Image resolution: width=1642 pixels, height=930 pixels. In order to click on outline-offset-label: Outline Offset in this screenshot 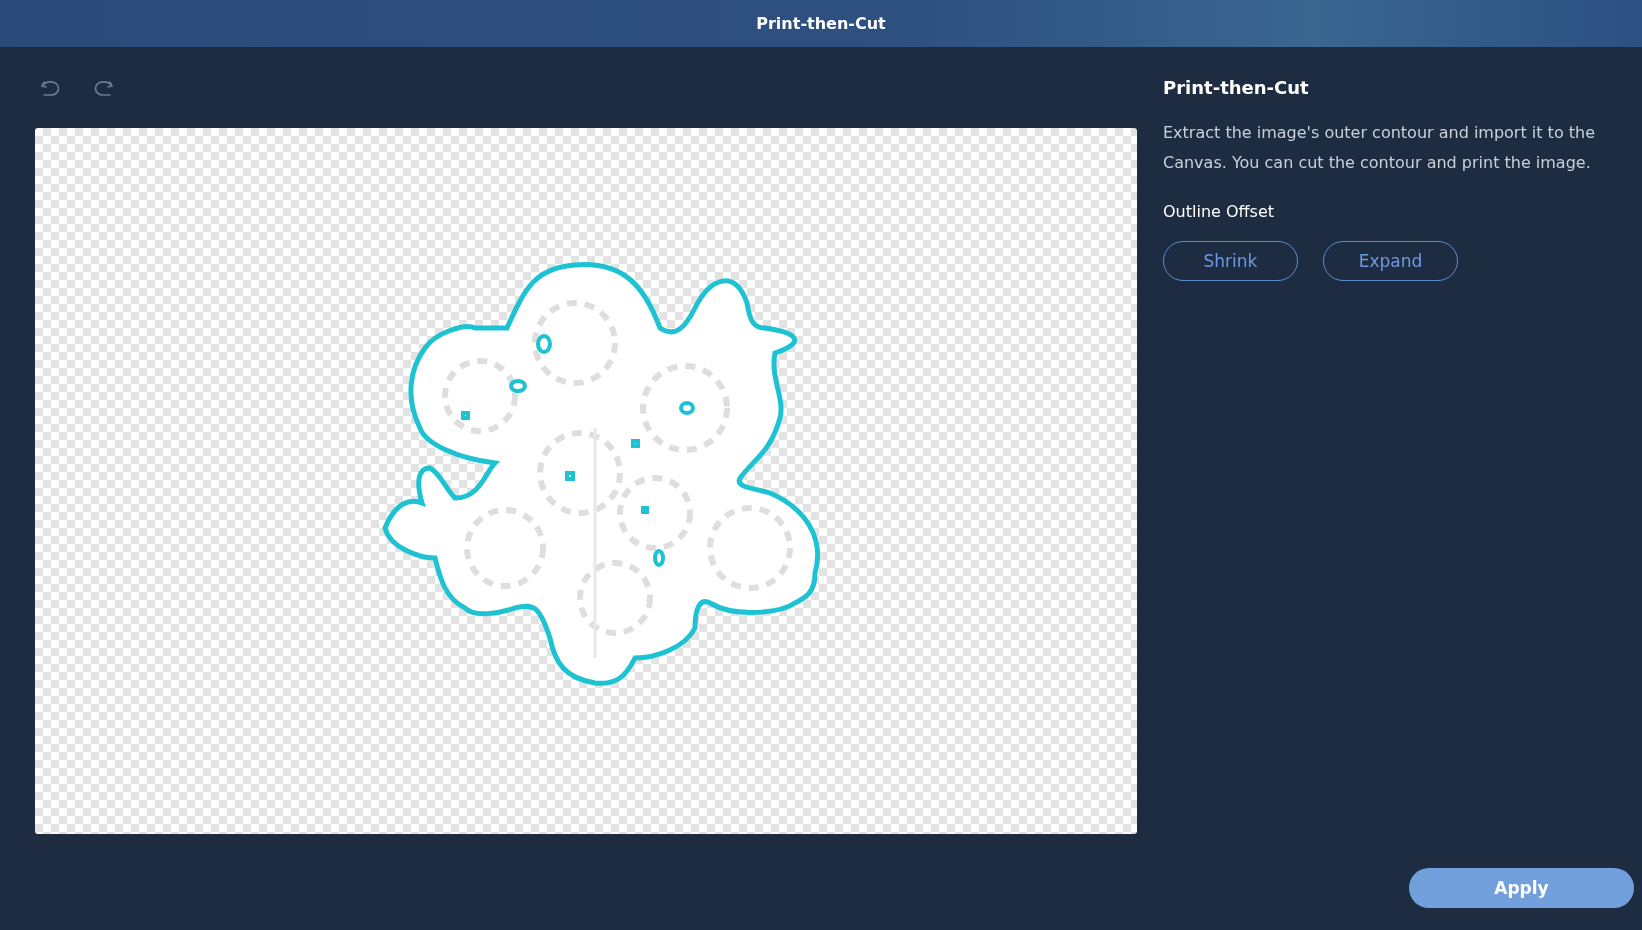, I will do `click(1219, 211)`.